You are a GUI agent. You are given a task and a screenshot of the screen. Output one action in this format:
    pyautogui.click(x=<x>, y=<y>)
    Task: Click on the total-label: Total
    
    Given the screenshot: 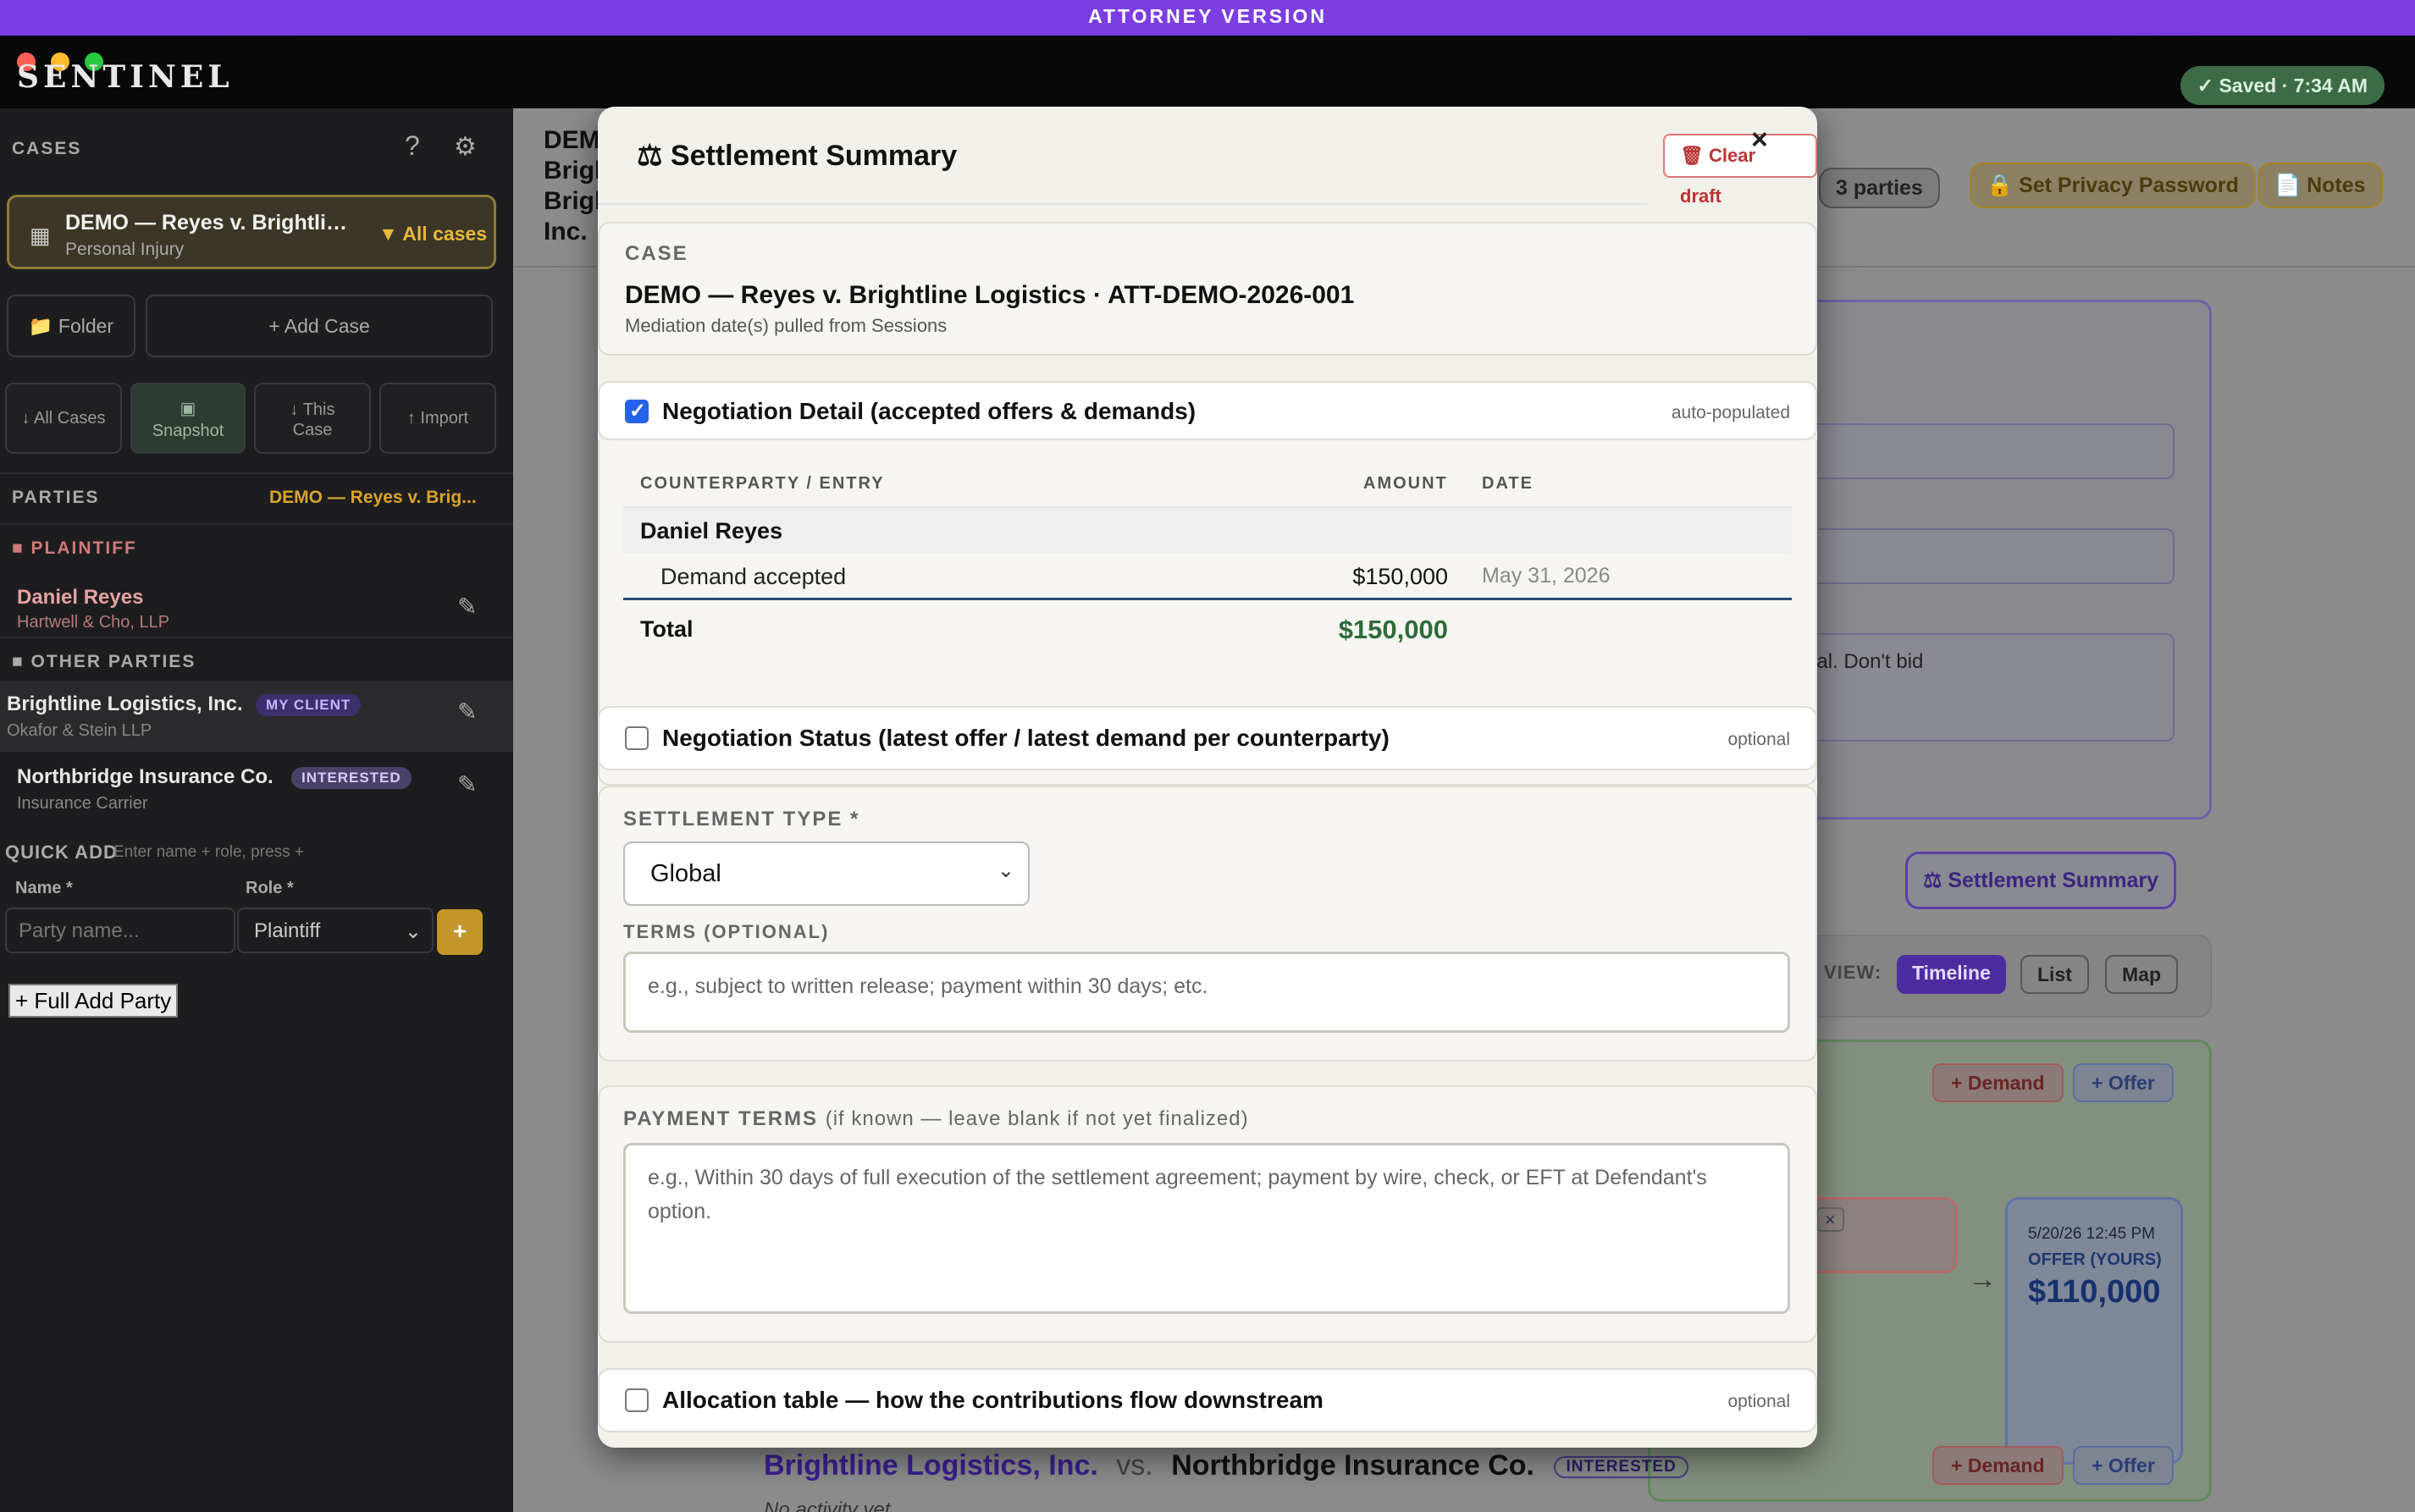 What is the action you would take?
    pyautogui.click(x=667, y=629)
    